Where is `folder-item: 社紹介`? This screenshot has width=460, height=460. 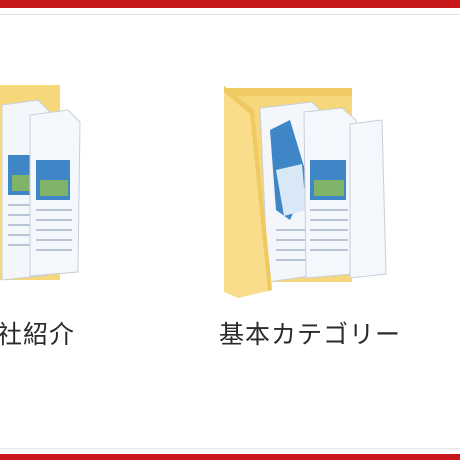
folder-item: 社紹介 is located at coordinates (45, 210).